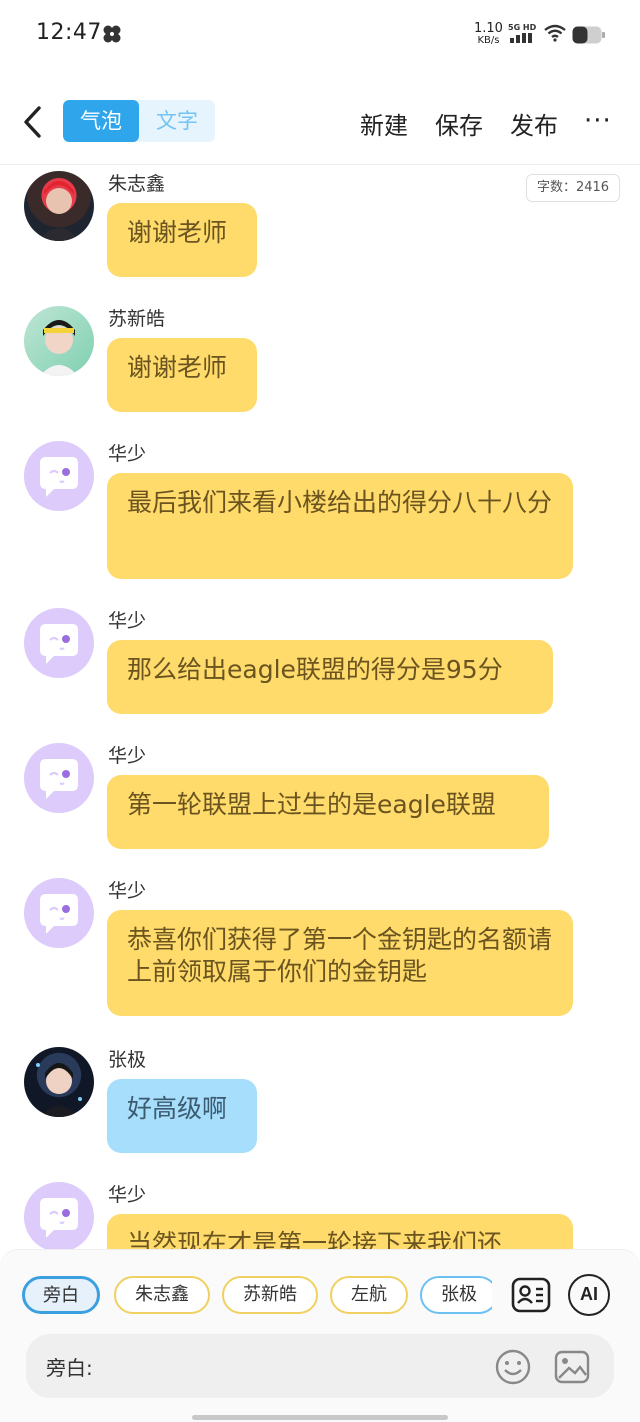 The height and width of the screenshot is (1422, 640). I want to click on network-speed: 1.10 KB/s, so click(488, 34).